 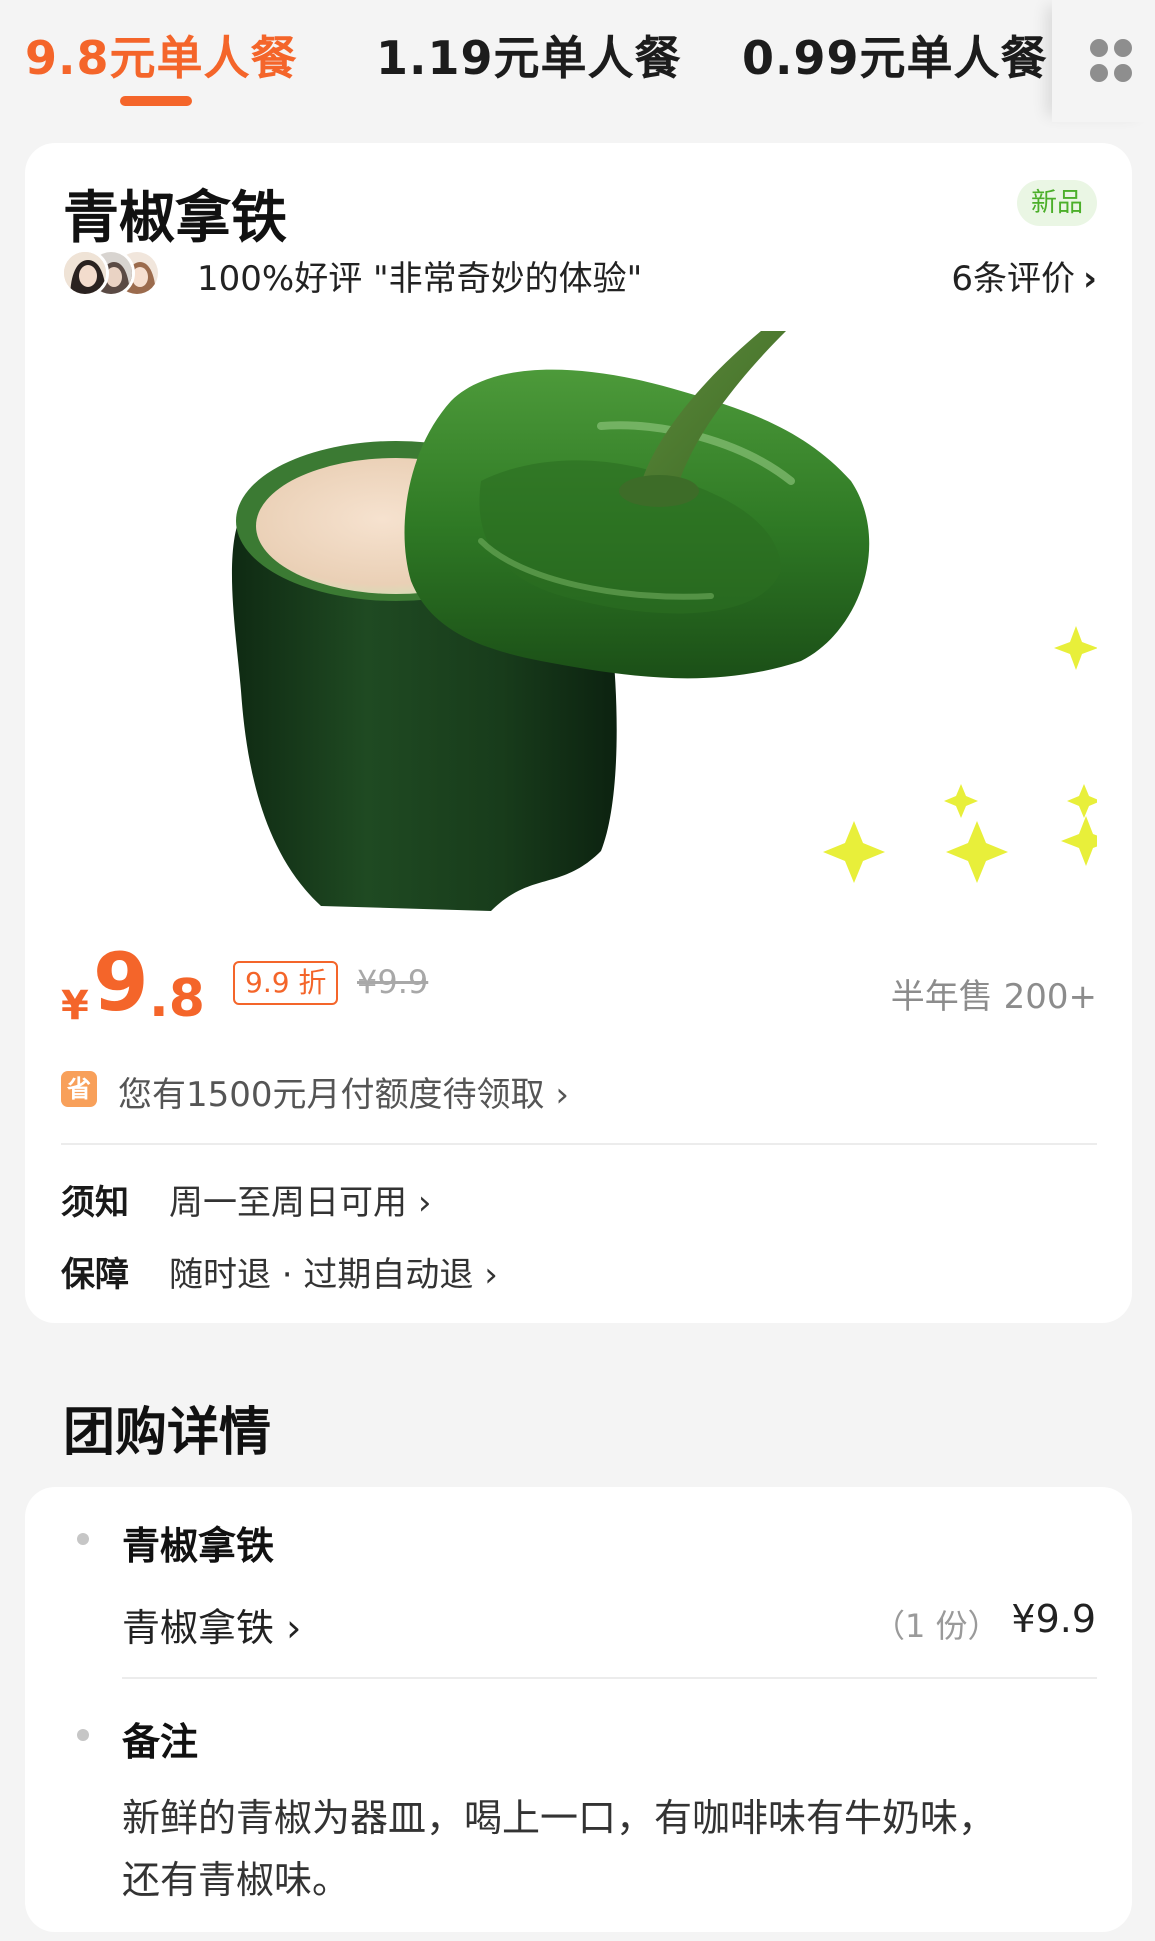 I want to click on sales-count: 半年售 200+, so click(x=993, y=997).